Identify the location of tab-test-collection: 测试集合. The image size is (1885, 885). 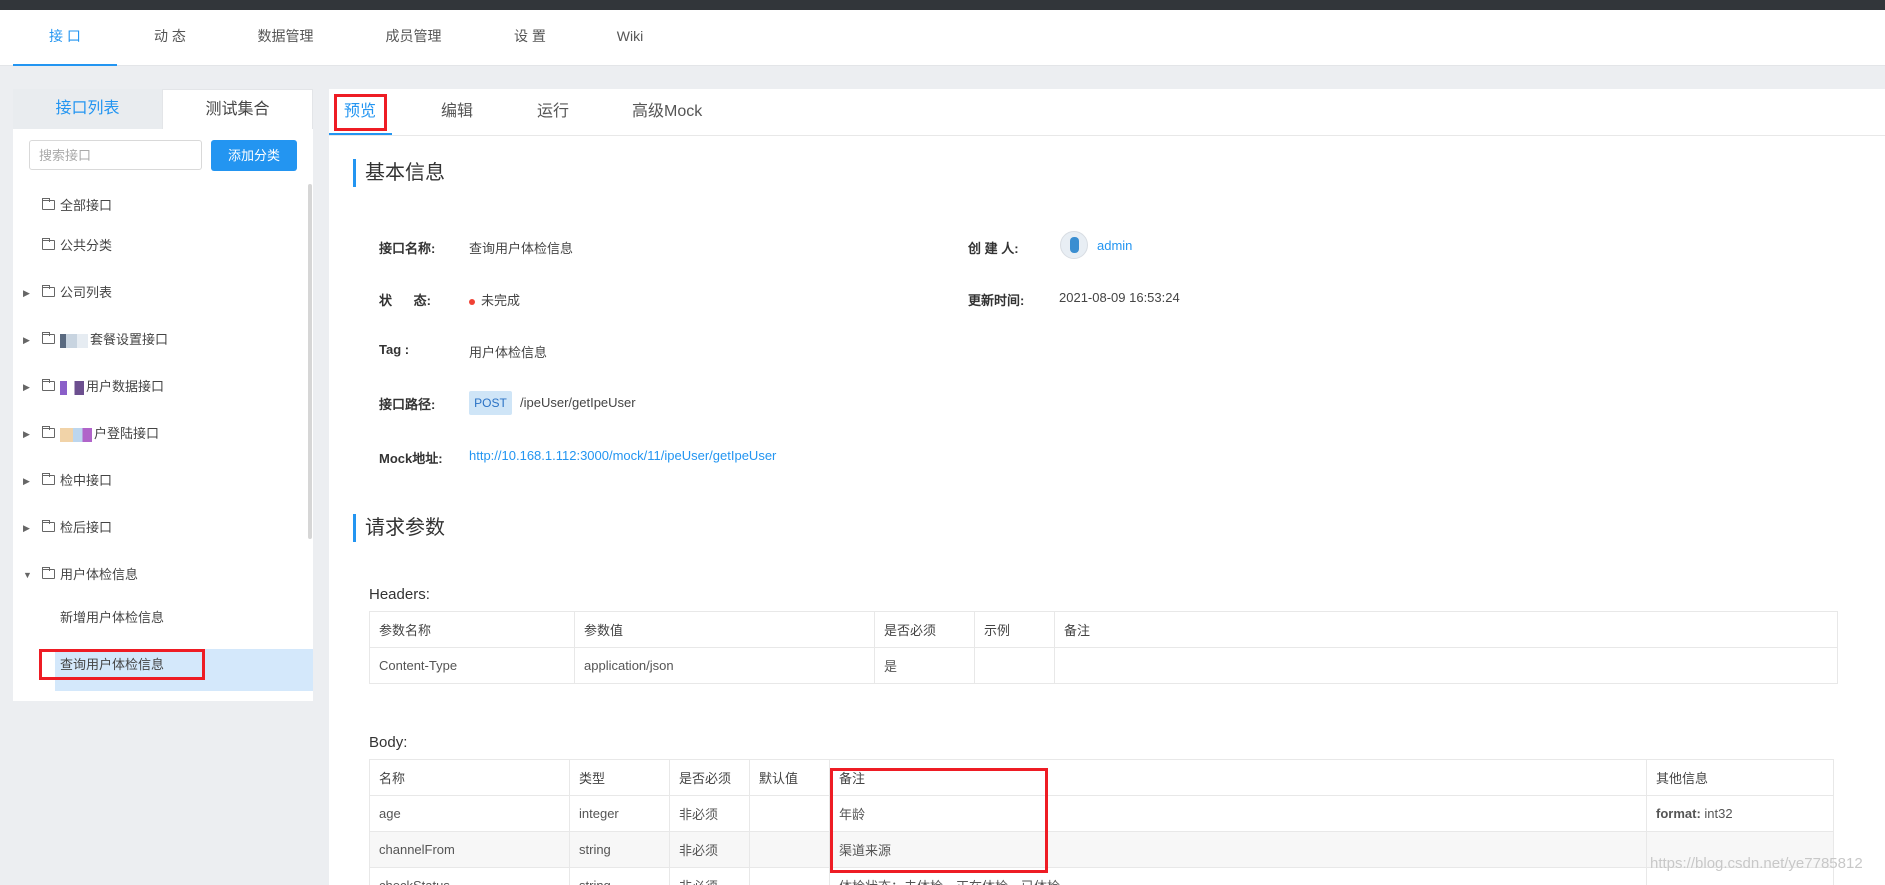
(237, 109).